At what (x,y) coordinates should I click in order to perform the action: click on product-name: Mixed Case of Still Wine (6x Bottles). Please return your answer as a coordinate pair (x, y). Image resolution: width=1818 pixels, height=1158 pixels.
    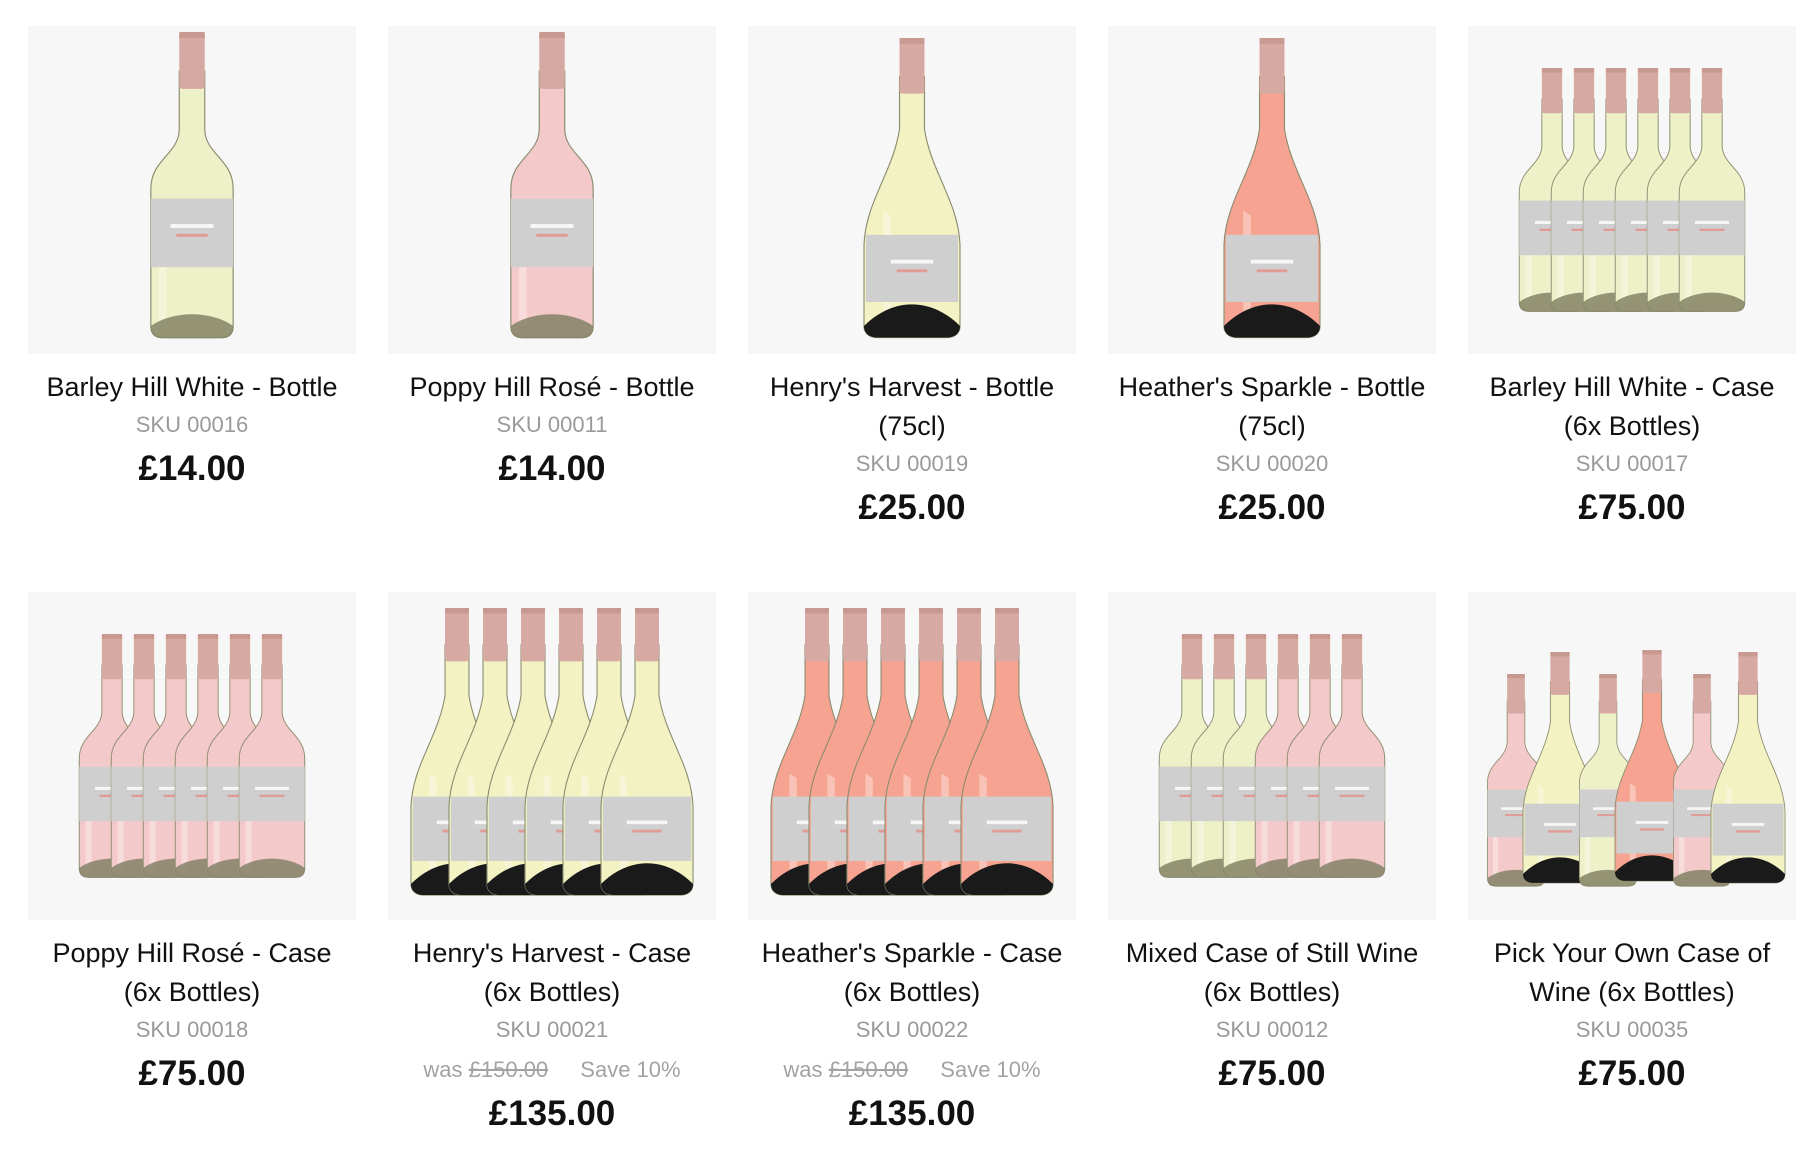
    Looking at the image, I should click on (1272, 973).